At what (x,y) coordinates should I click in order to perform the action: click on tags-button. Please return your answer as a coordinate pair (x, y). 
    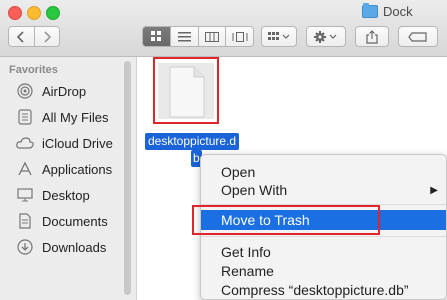
    Looking at the image, I should click on (418, 36).